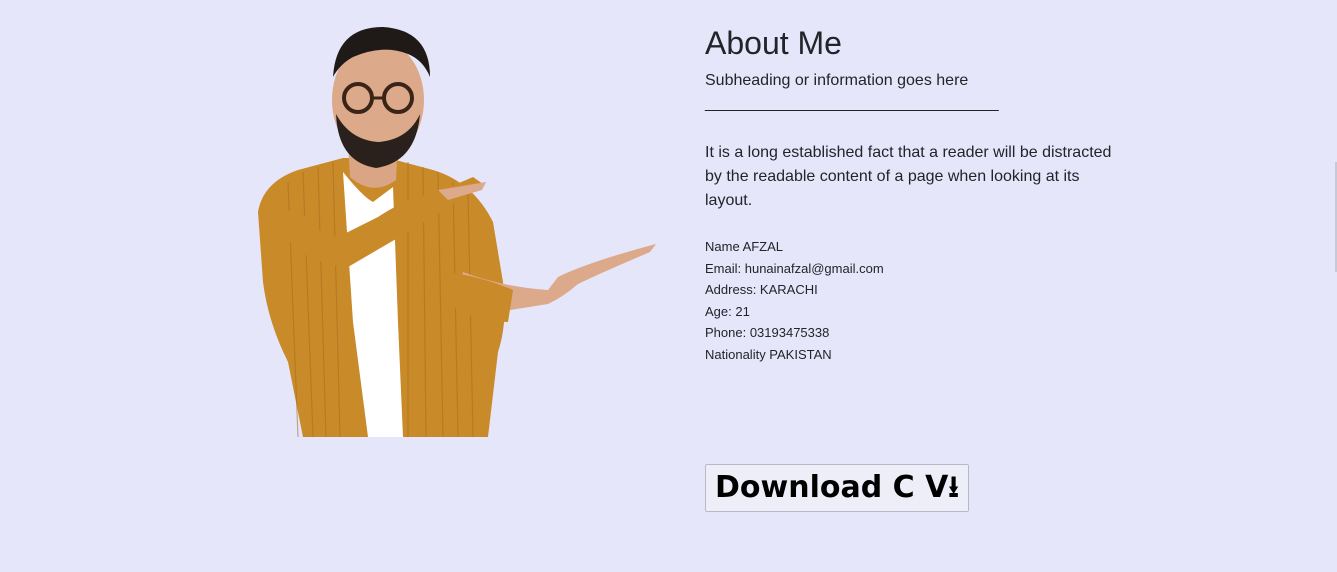  Describe the element at coordinates (761, 290) in the screenshot. I see `detail-address: Address: KARACHI` at that location.